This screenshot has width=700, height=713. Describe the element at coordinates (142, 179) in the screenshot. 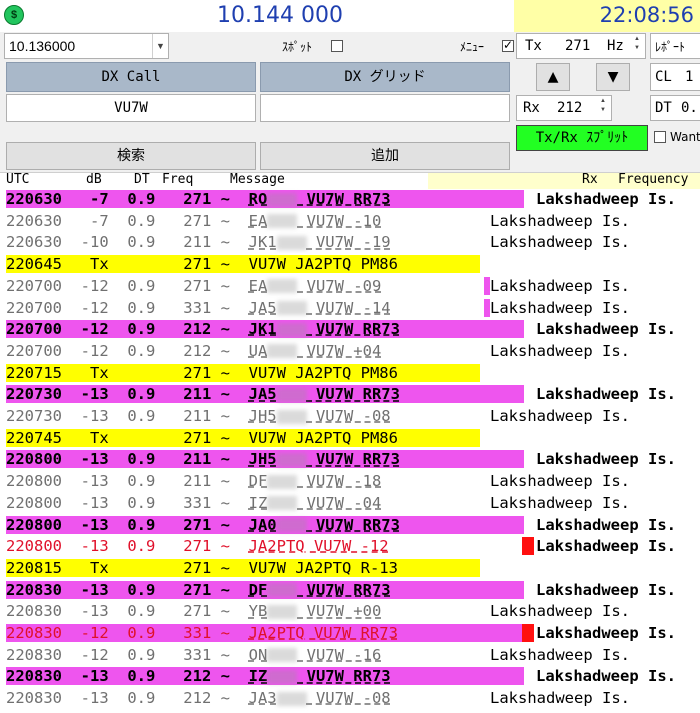

I see `col-dt: DT` at that location.